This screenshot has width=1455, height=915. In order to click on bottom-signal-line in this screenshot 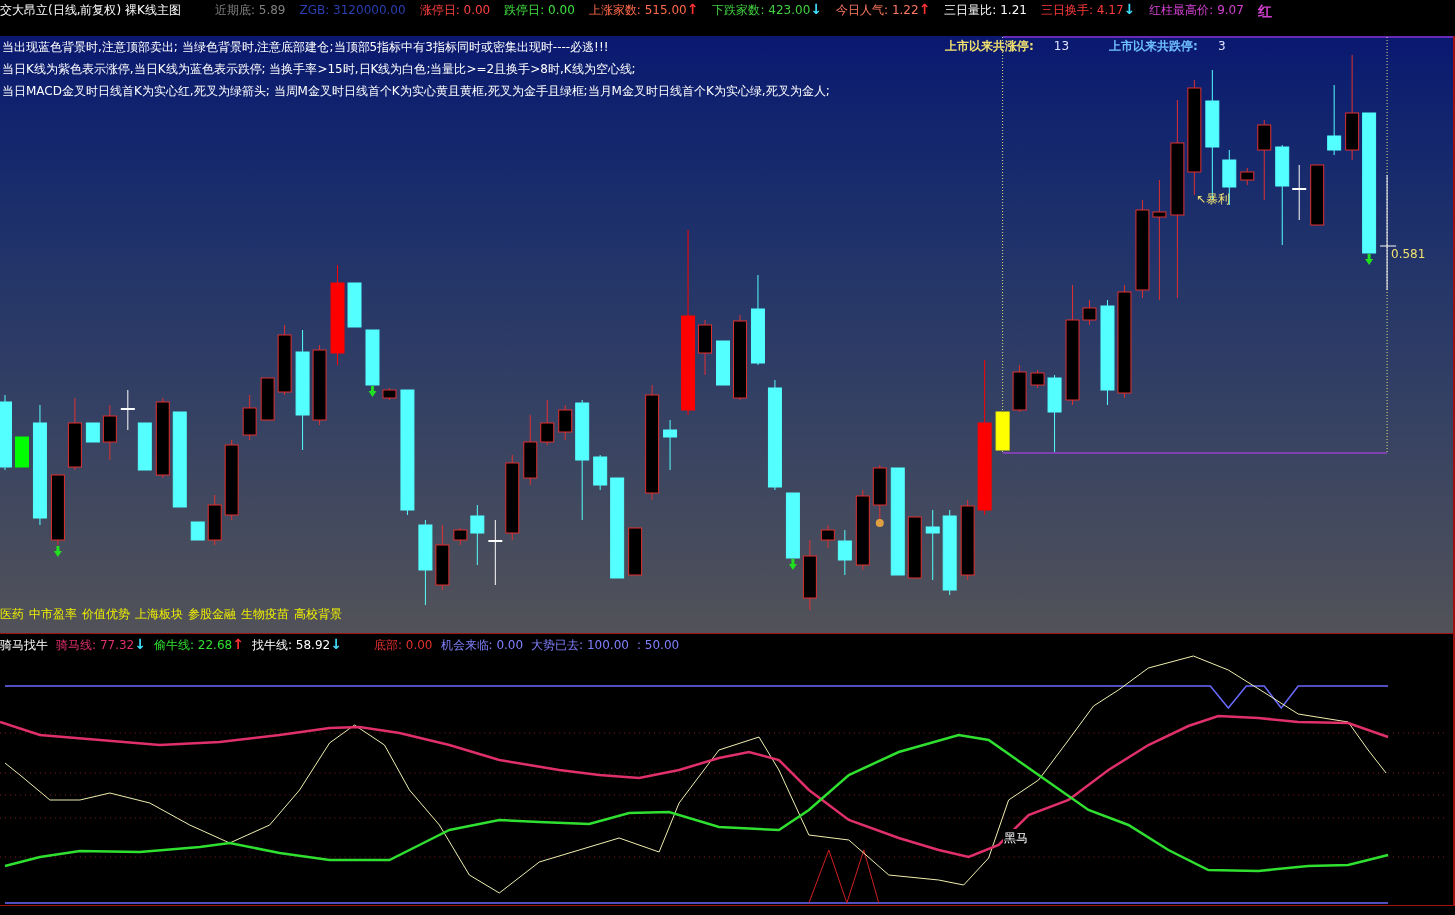, I will do `click(844, 876)`.